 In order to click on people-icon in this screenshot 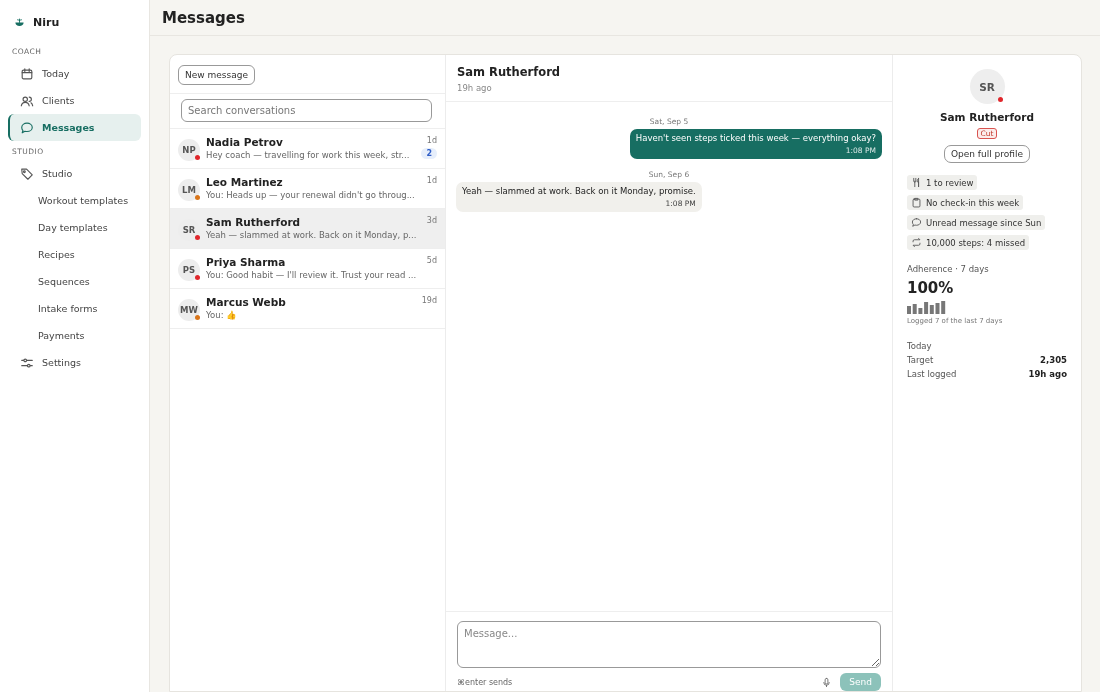, I will do `click(27, 100)`.